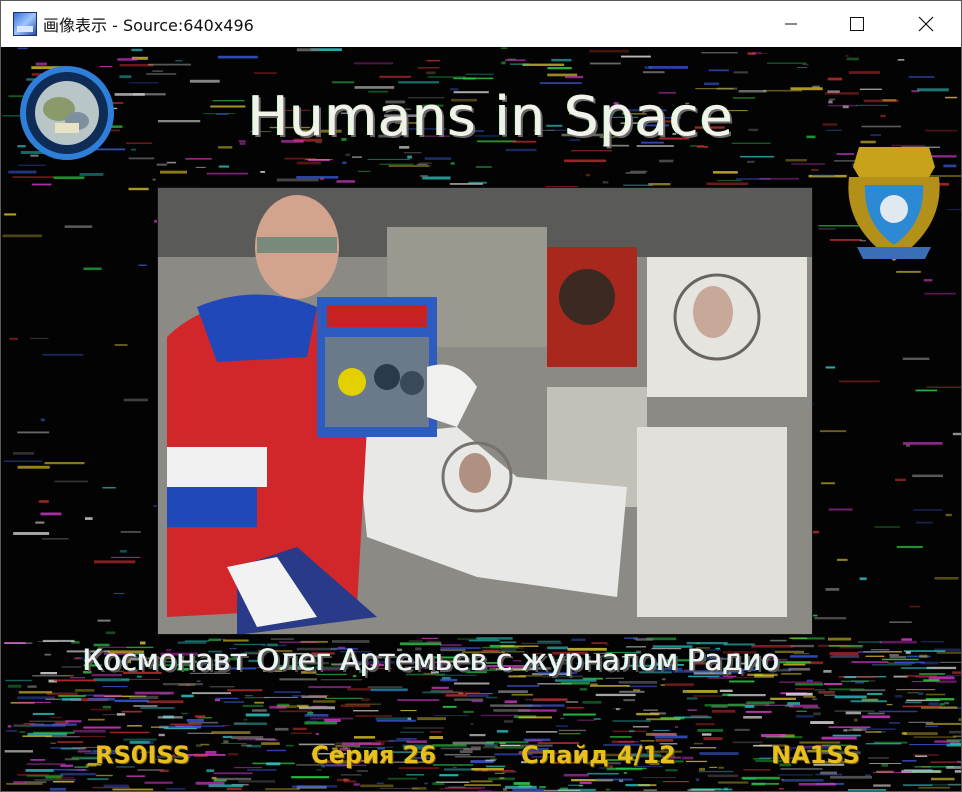 Image resolution: width=962 pixels, height=792 pixels. What do you see at coordinates (857, 24) in the screenshot?
I see `maximize-button` at bounding box center [857, 24].